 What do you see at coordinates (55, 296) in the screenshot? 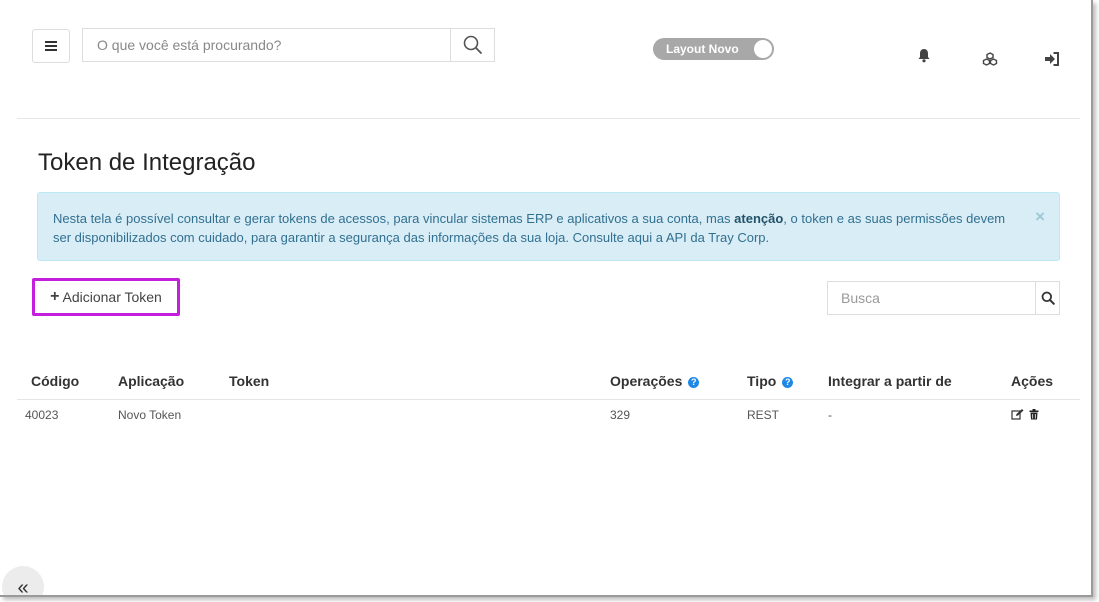
I see `plus-icon: +` at bounding box center [55, 296].